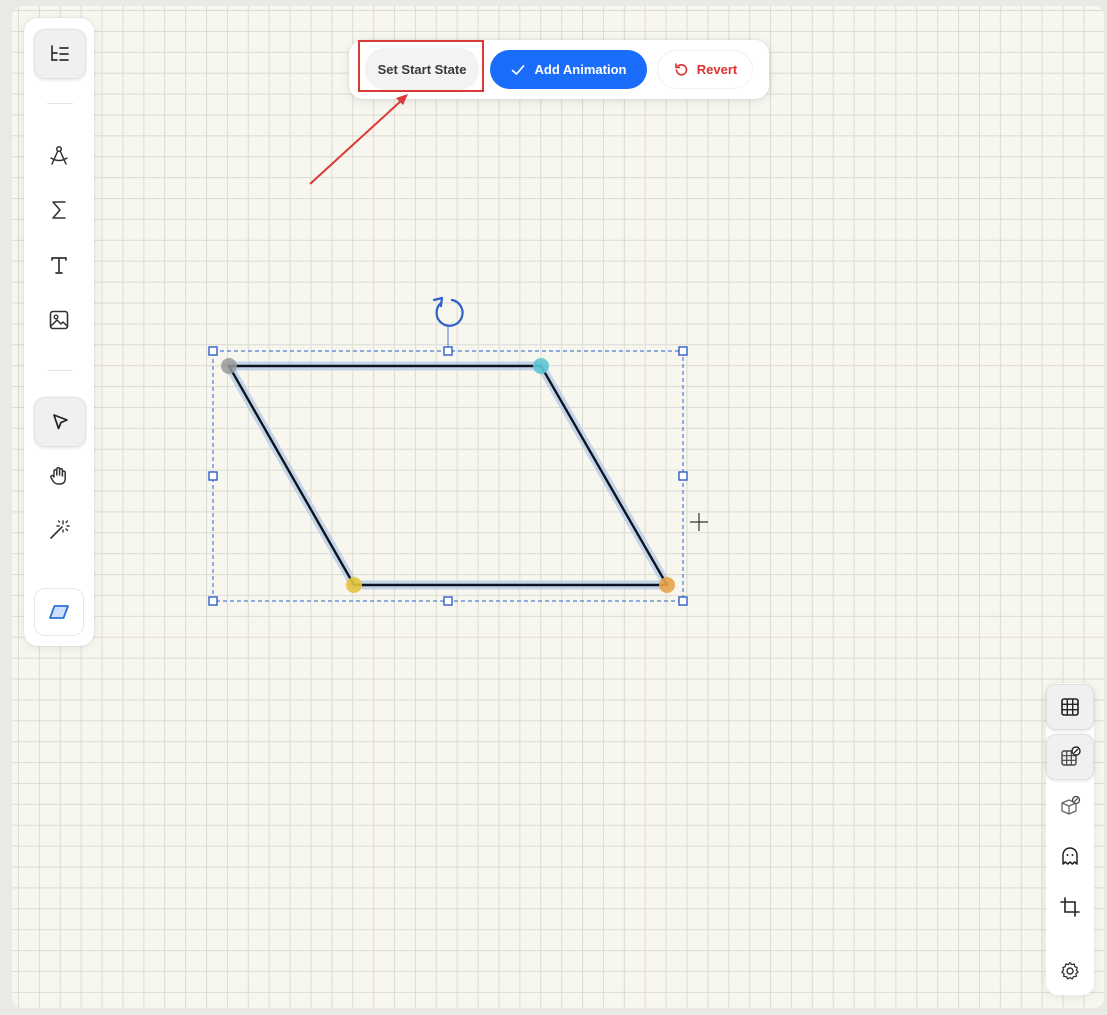  I want to click on rotate-handle-icon, so click(448, 311).